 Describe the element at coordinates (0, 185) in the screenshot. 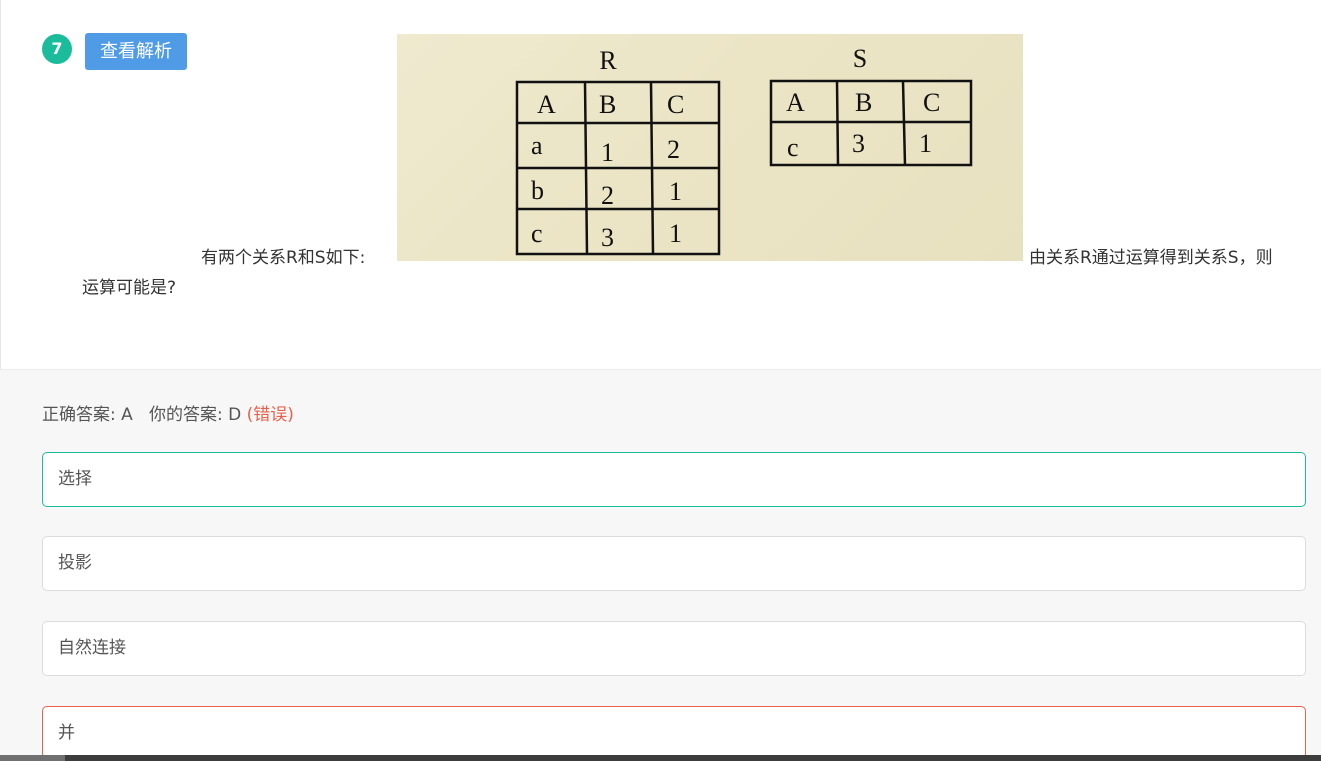

I see `left-border` at that location.